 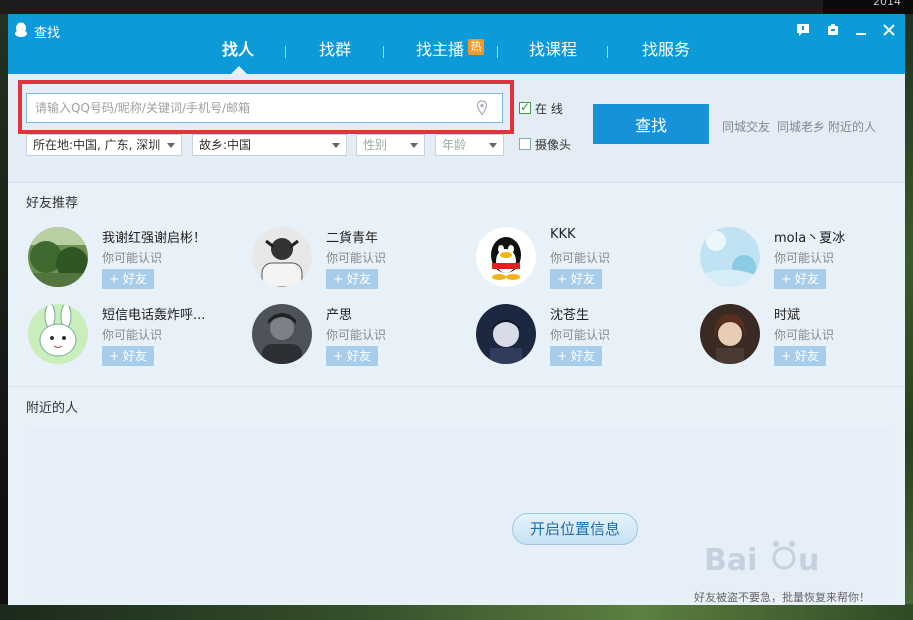 What do you see at coordinates (52, 203) in the screenshot?
I see `recommend-section-title: 好友推荐` at bounding box center [52, 203].